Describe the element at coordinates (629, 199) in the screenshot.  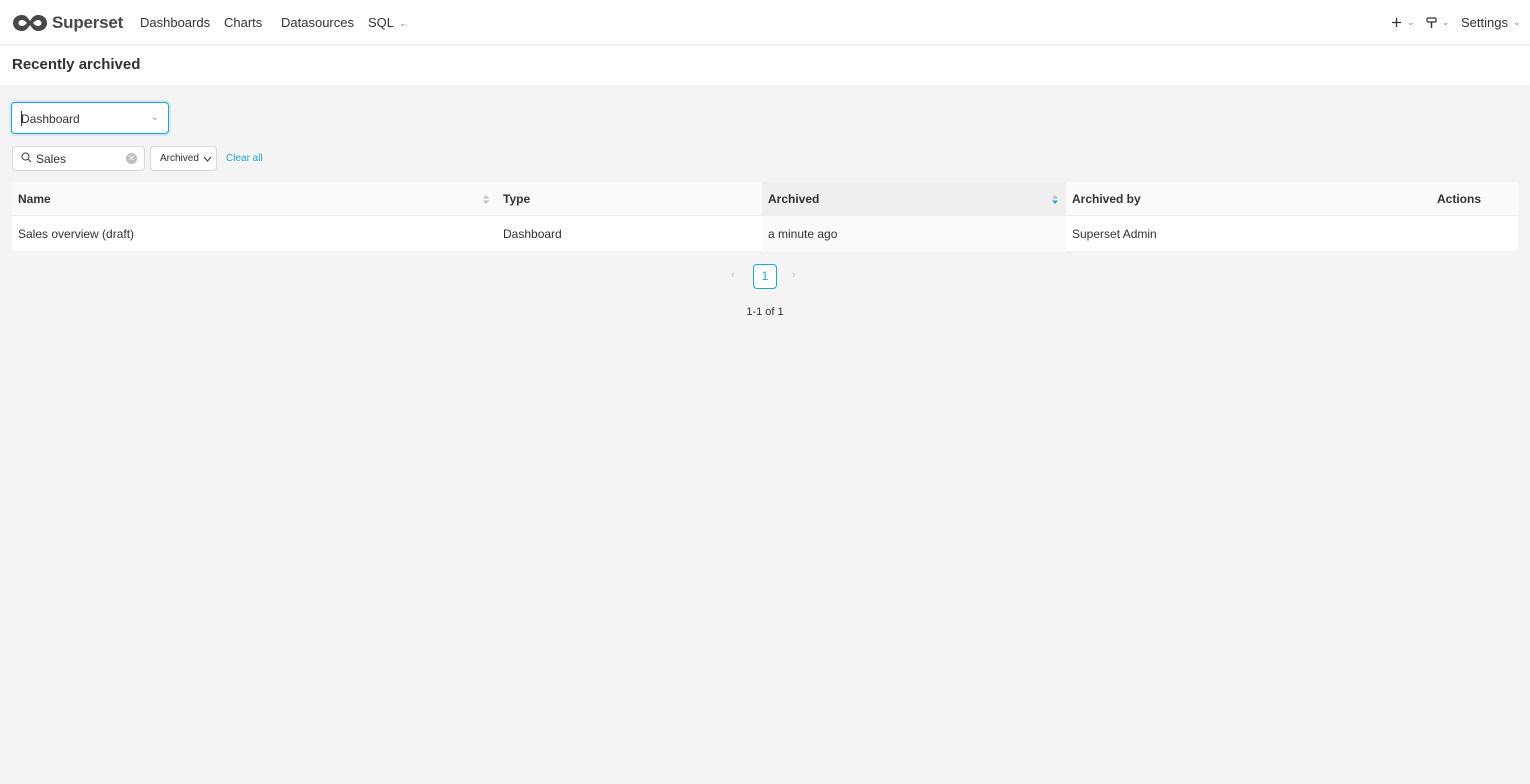
I see `column-header-type: Type` at that location.